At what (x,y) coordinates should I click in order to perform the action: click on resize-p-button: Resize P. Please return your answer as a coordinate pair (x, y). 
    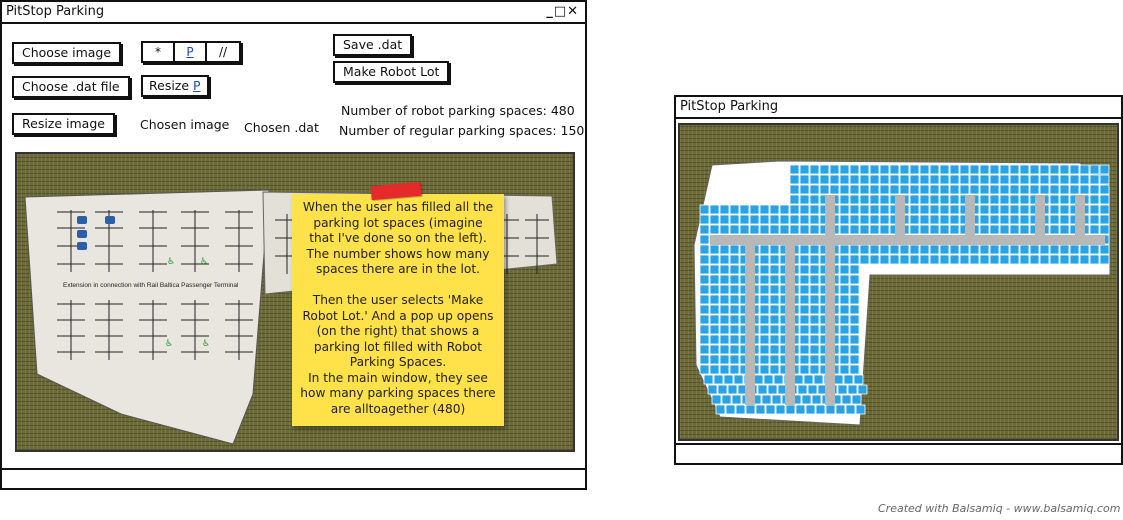
    Looking at the image, I should click on (175, 86).